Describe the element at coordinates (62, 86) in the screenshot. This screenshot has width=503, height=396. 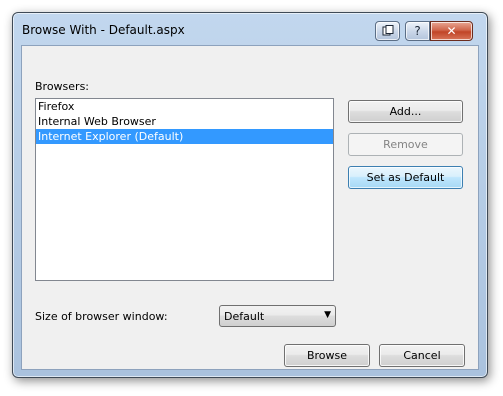
I see `browsers-label: Browsers:` at that location.